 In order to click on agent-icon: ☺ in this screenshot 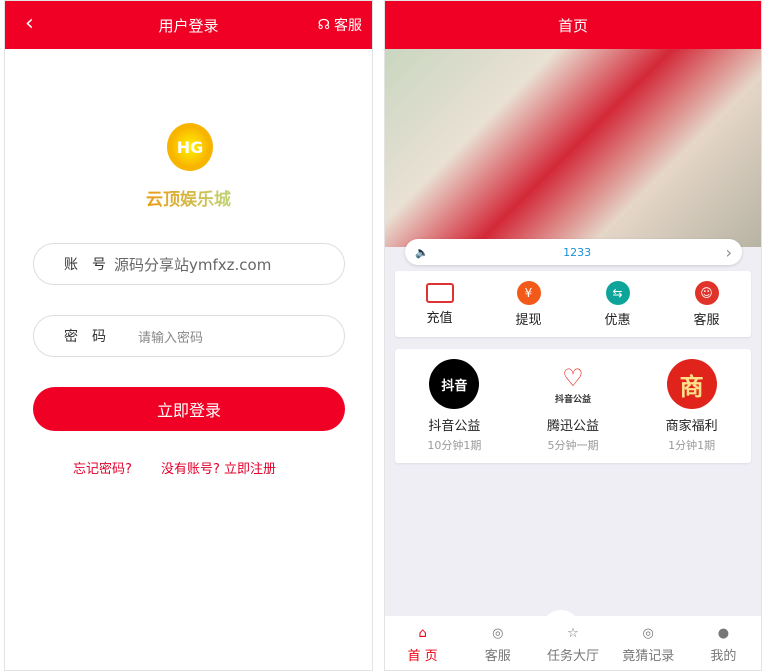, I will do `click(706, 292)`.